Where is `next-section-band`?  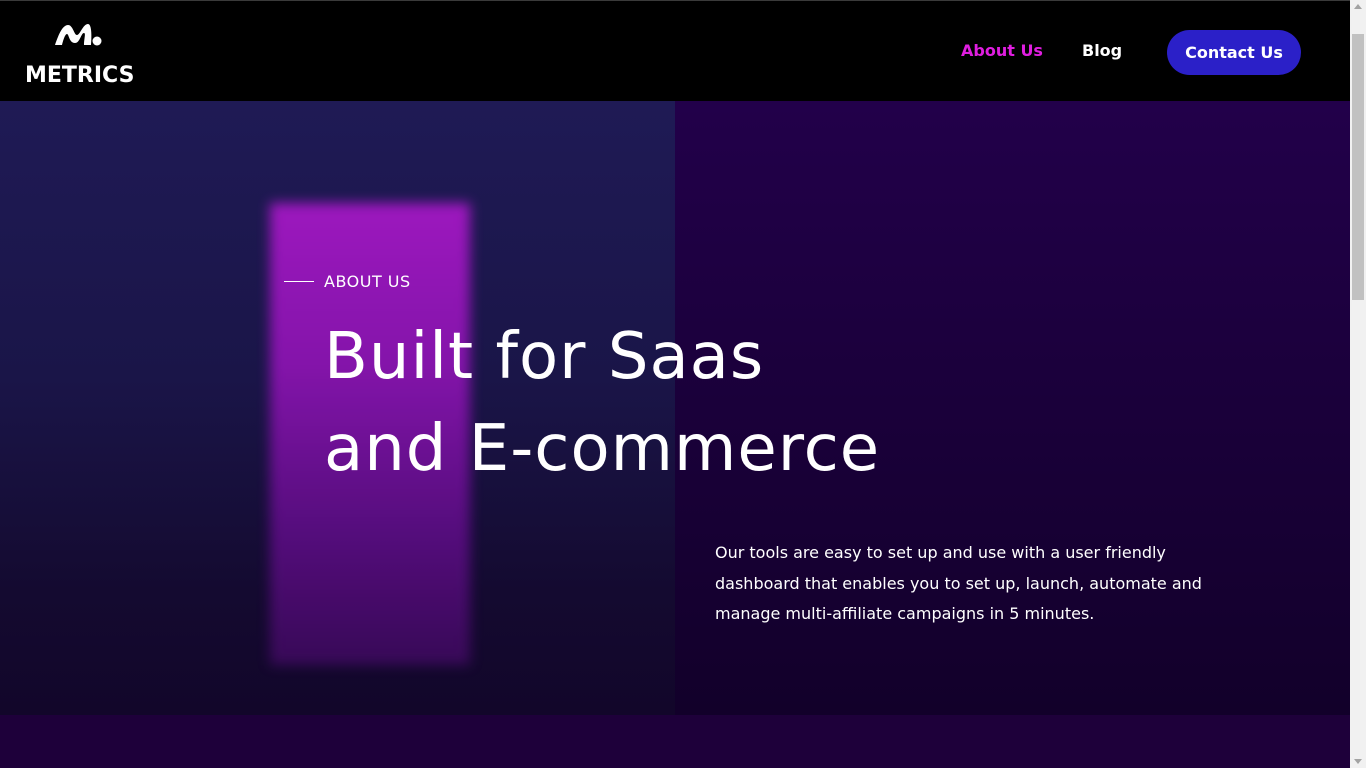 next-section-band is located at coordinates (675, 741).